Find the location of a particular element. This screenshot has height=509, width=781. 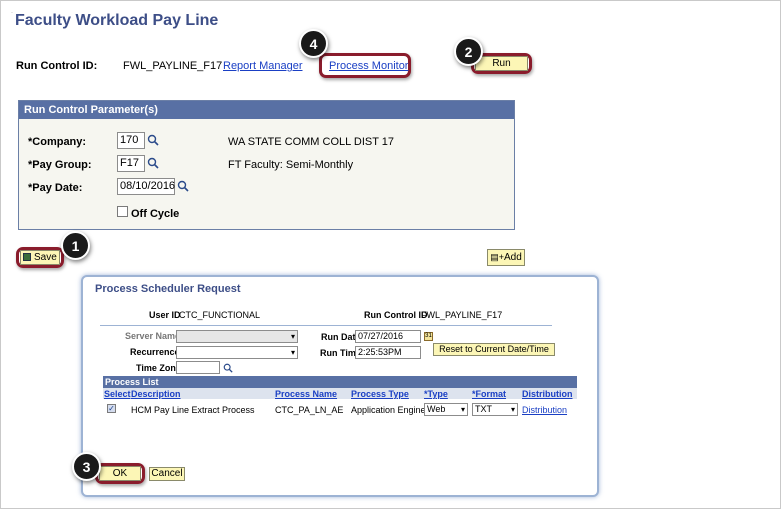

run-control-parameters-heading: Run Control Parameter(s) is located at coordinates (266, 110).